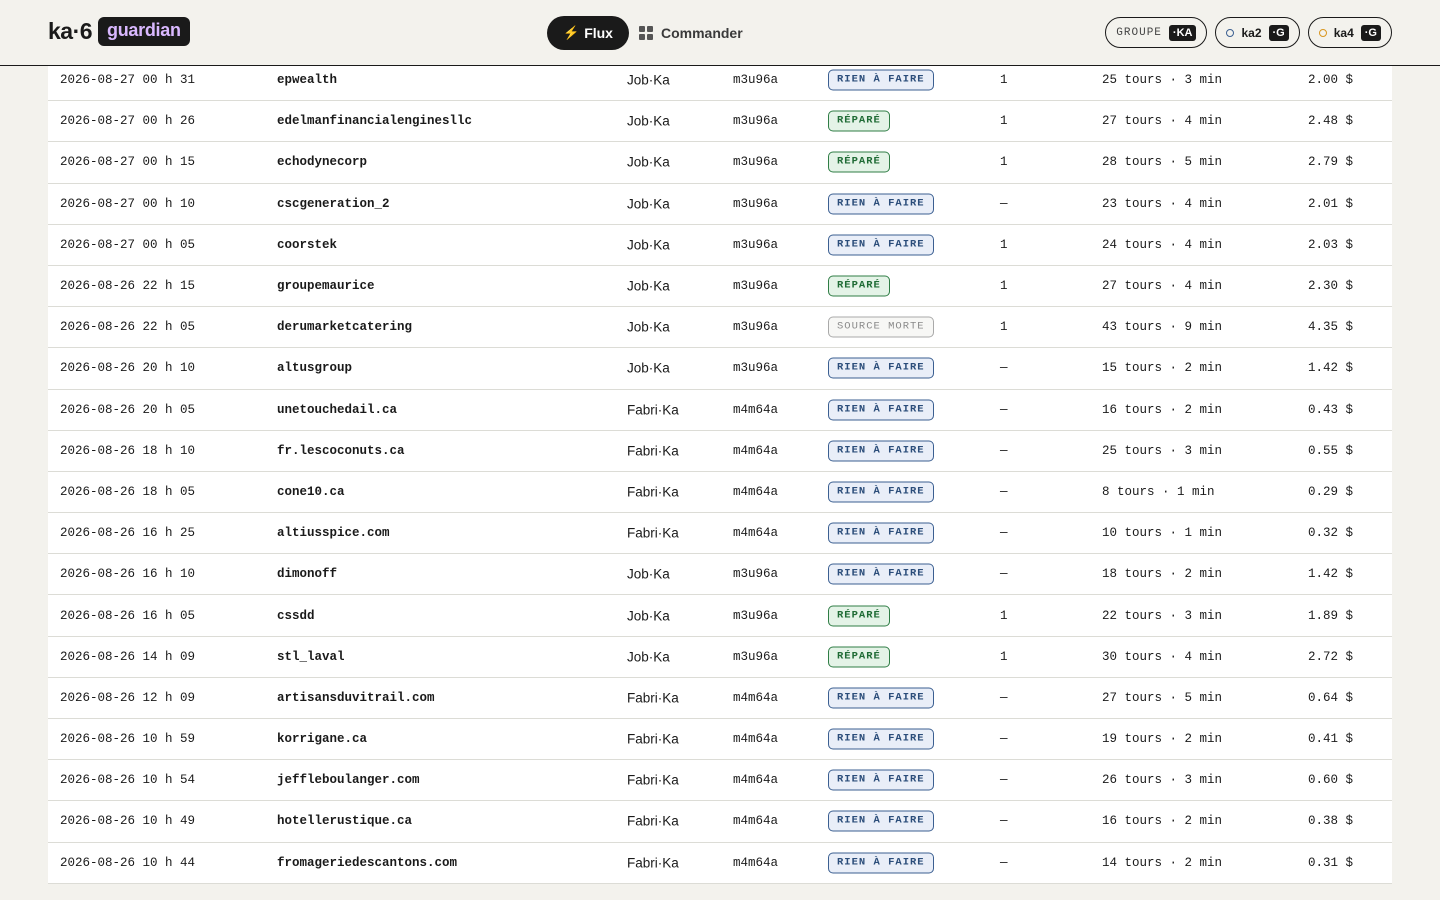  Describe the element at coordinates (588, 33) in the screenshot. I see `nav-flux-button: ⚡ Flux` at that location.